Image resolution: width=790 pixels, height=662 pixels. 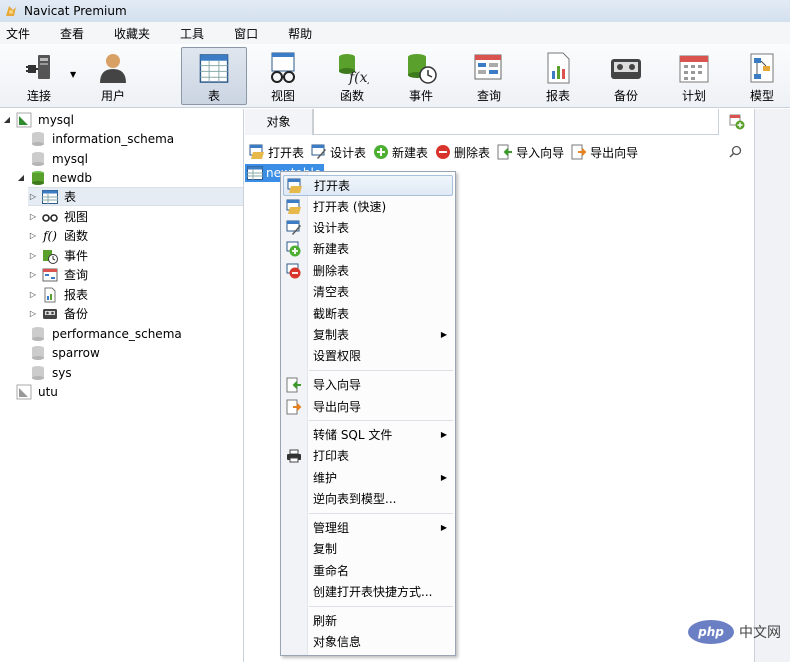 I want to click on tree-database-performance-schema: performance_schema, so click(x=106, y=333).